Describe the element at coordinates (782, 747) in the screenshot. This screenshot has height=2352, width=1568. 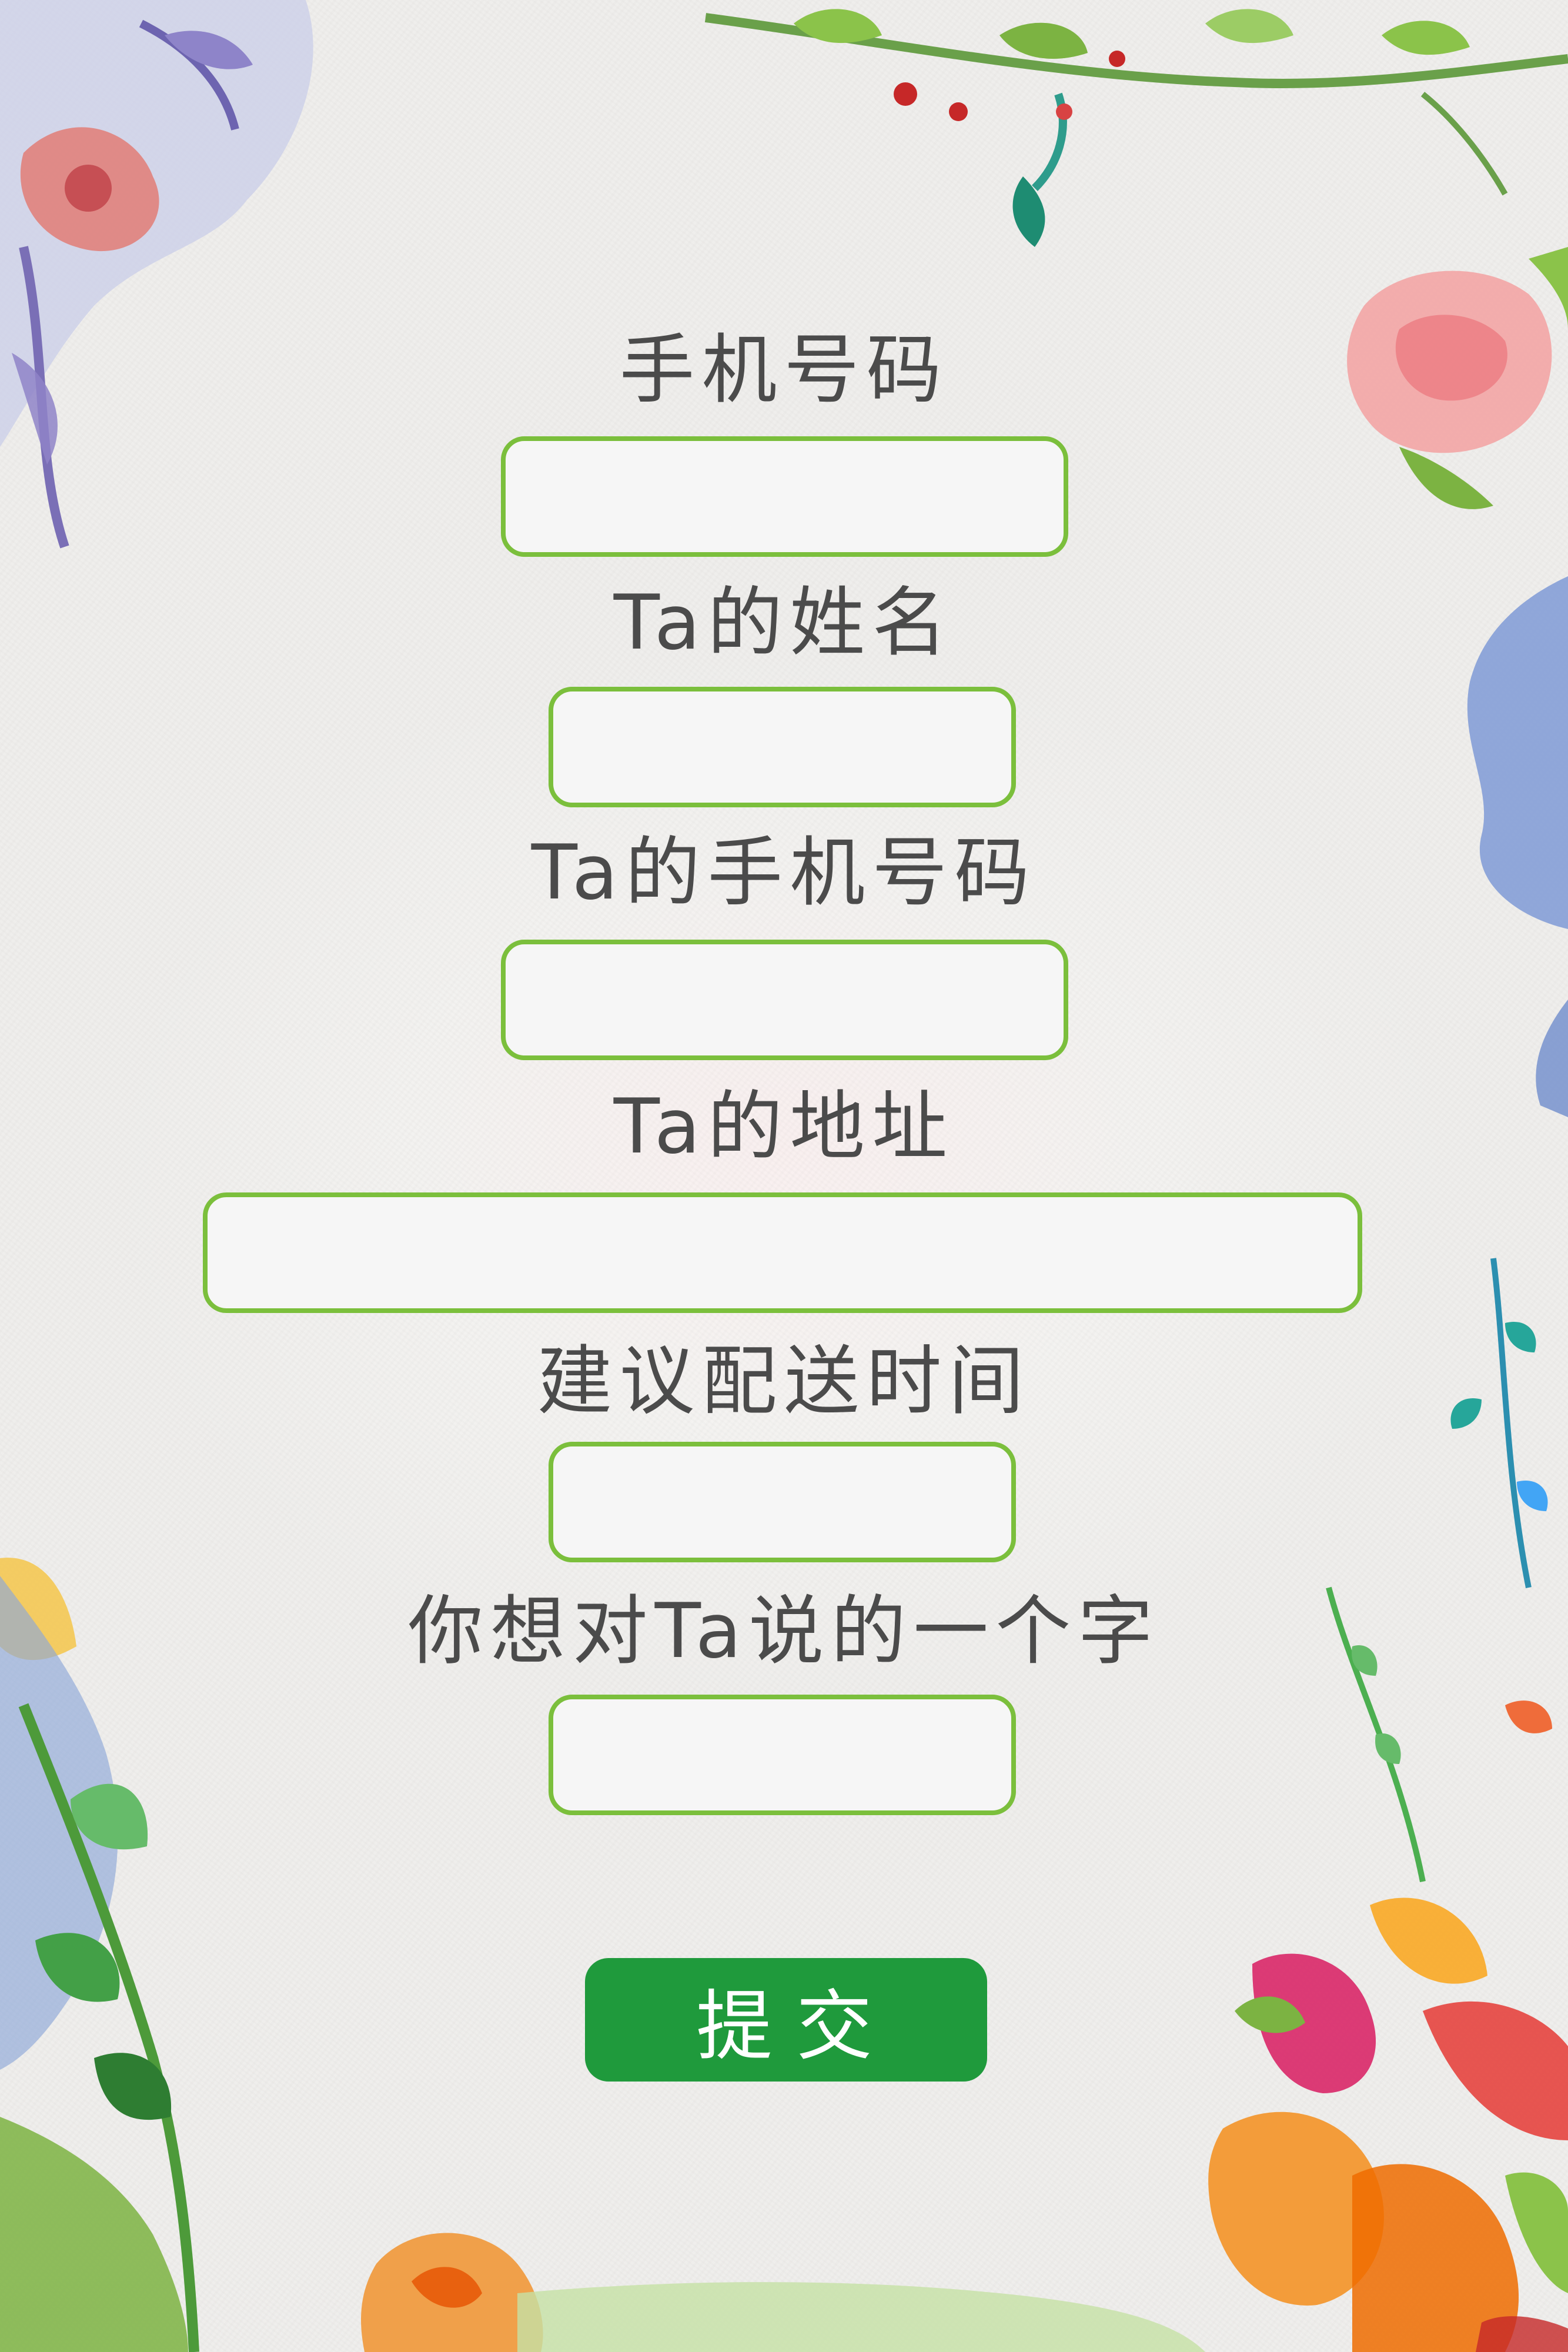
I see `recipient-name-input` at that location.